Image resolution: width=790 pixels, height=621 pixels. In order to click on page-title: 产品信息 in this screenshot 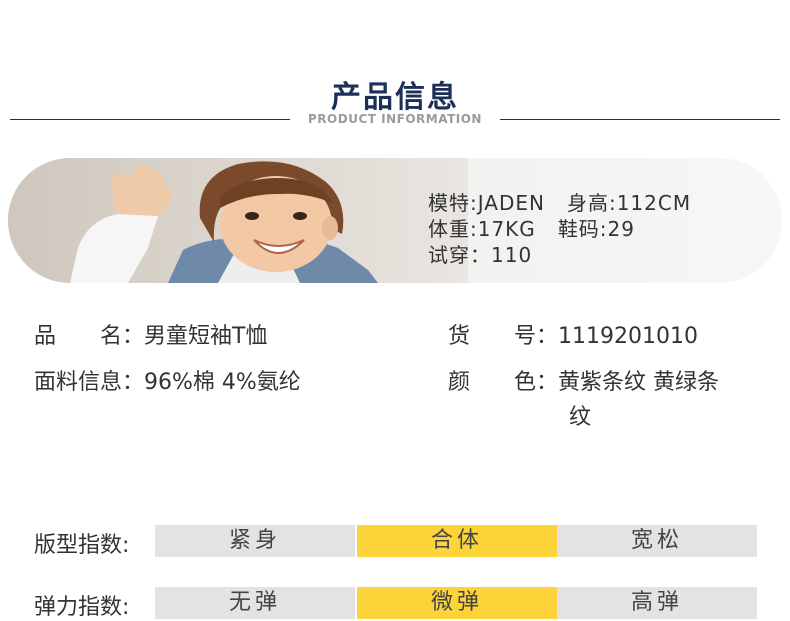, I will do `click(395, 97)`.